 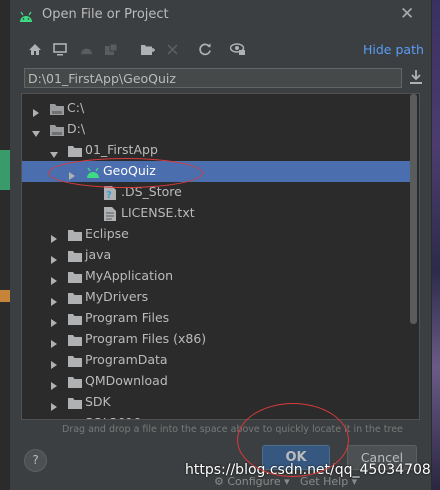 I want to click on tree-row: QMDownload, so click(x=216, y=381).